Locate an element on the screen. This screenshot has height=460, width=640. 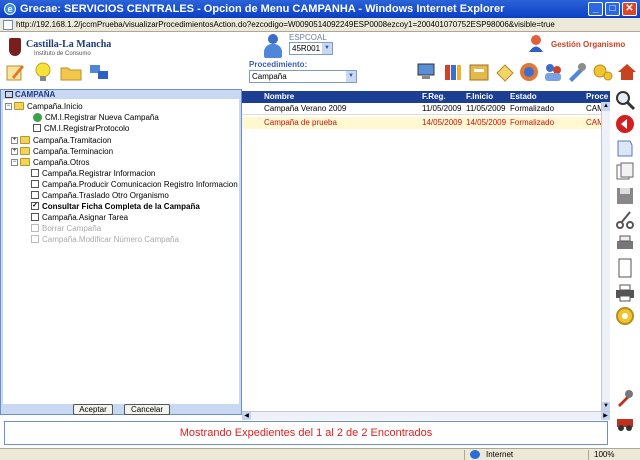
column-header-freg: F.Reg. is located at coordinates (434, 96).